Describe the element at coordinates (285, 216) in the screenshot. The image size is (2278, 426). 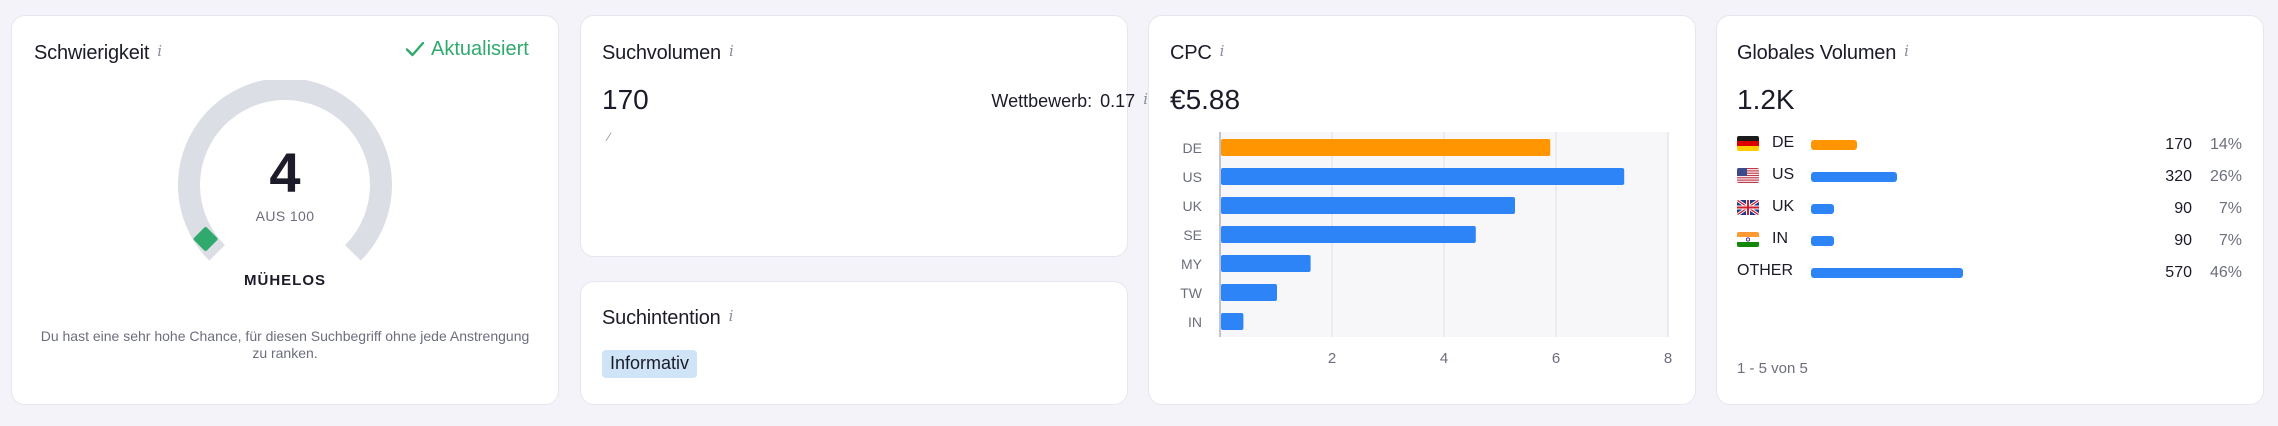
I see `difficulty-score-sub: AUS 100` at that location.